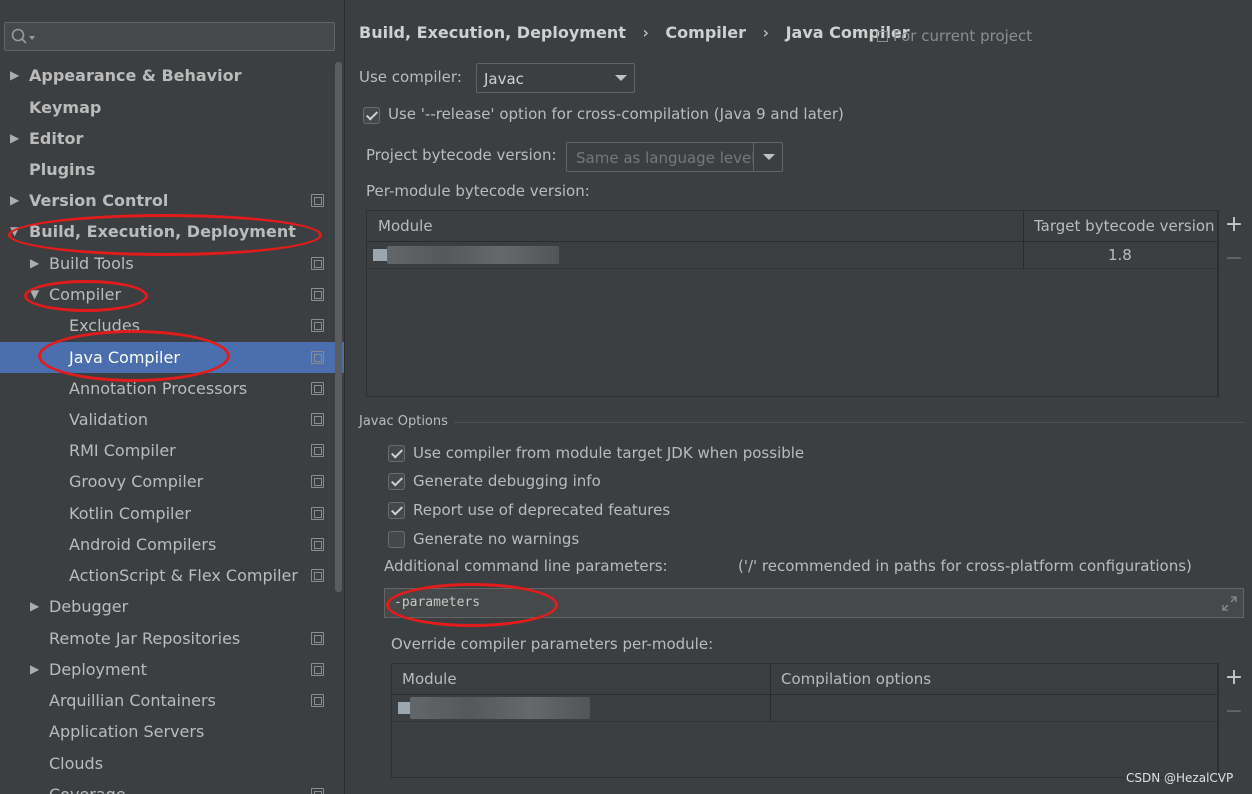 The width and height of the screenshot is (1252, 794). What do you see at coordinates (172, 763) in the screenshot?
I see `sidebar-item-clouds: Clouds` at bounding box center [172, 763].